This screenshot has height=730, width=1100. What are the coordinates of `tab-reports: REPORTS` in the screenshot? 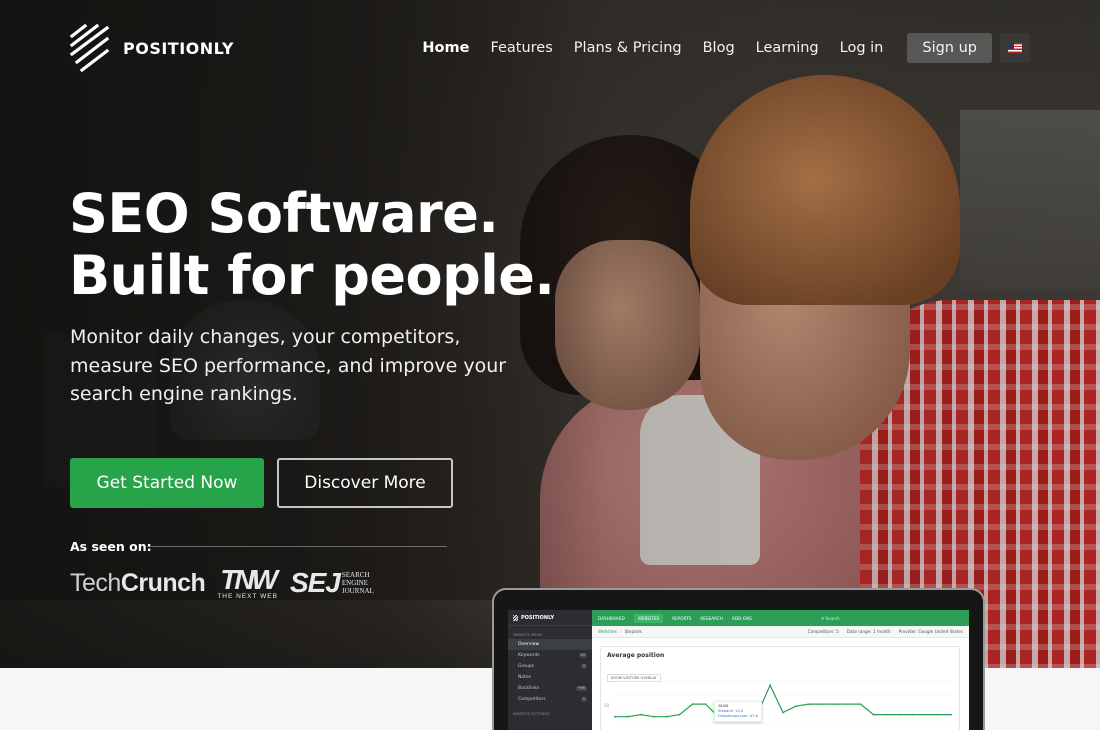 It's located at (681, 618).